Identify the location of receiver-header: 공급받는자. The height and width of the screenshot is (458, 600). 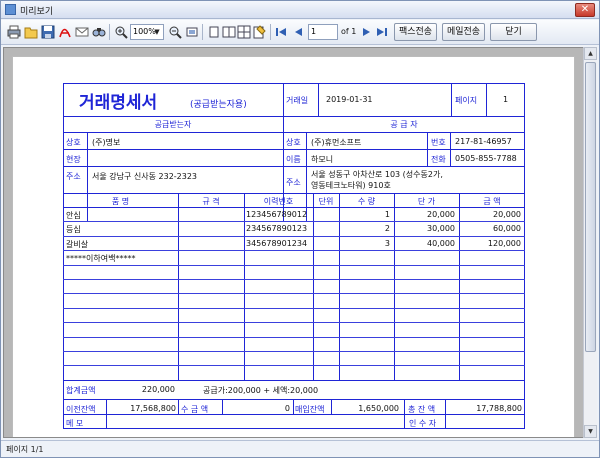
(173, 124).